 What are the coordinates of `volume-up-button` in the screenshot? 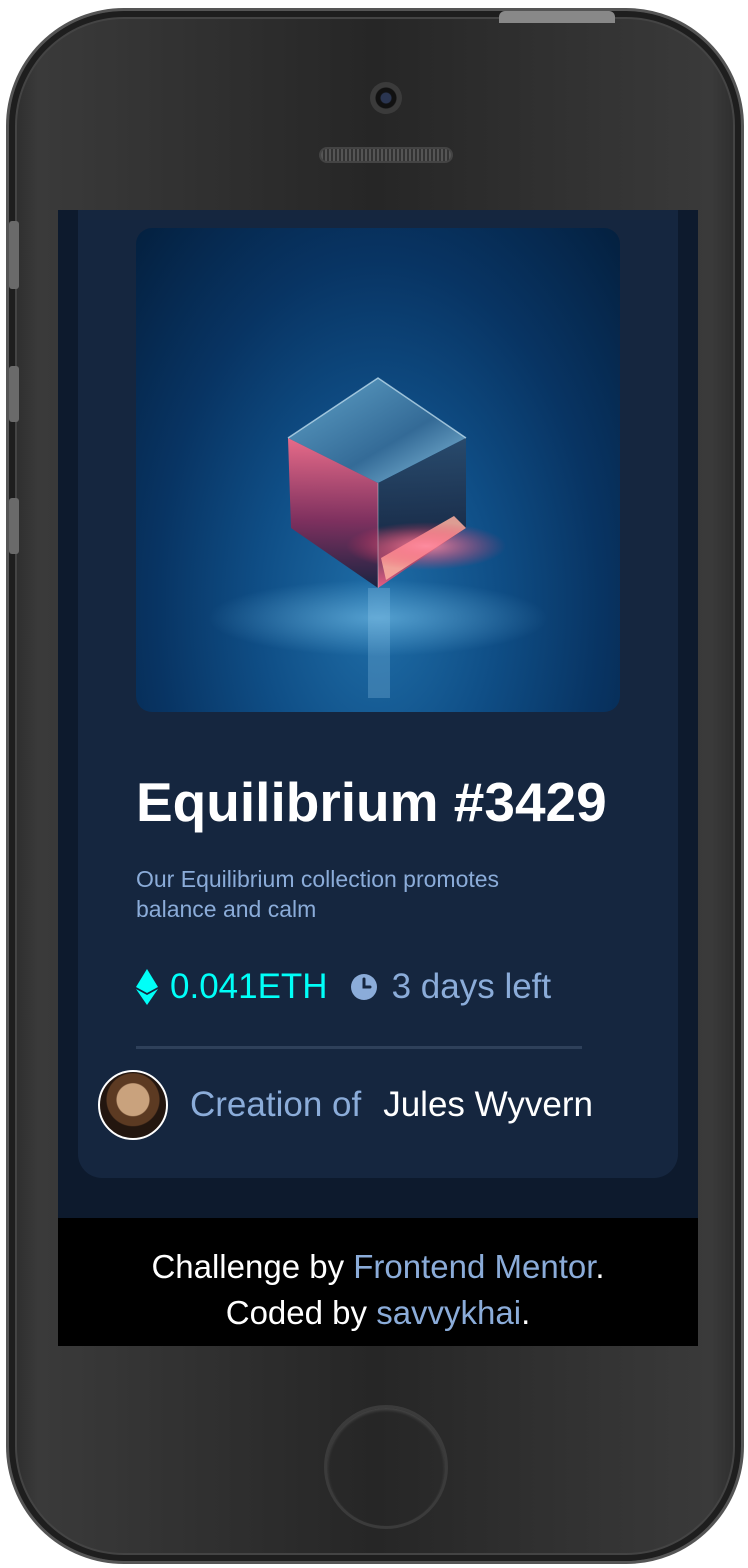 It's located at (14, 394).